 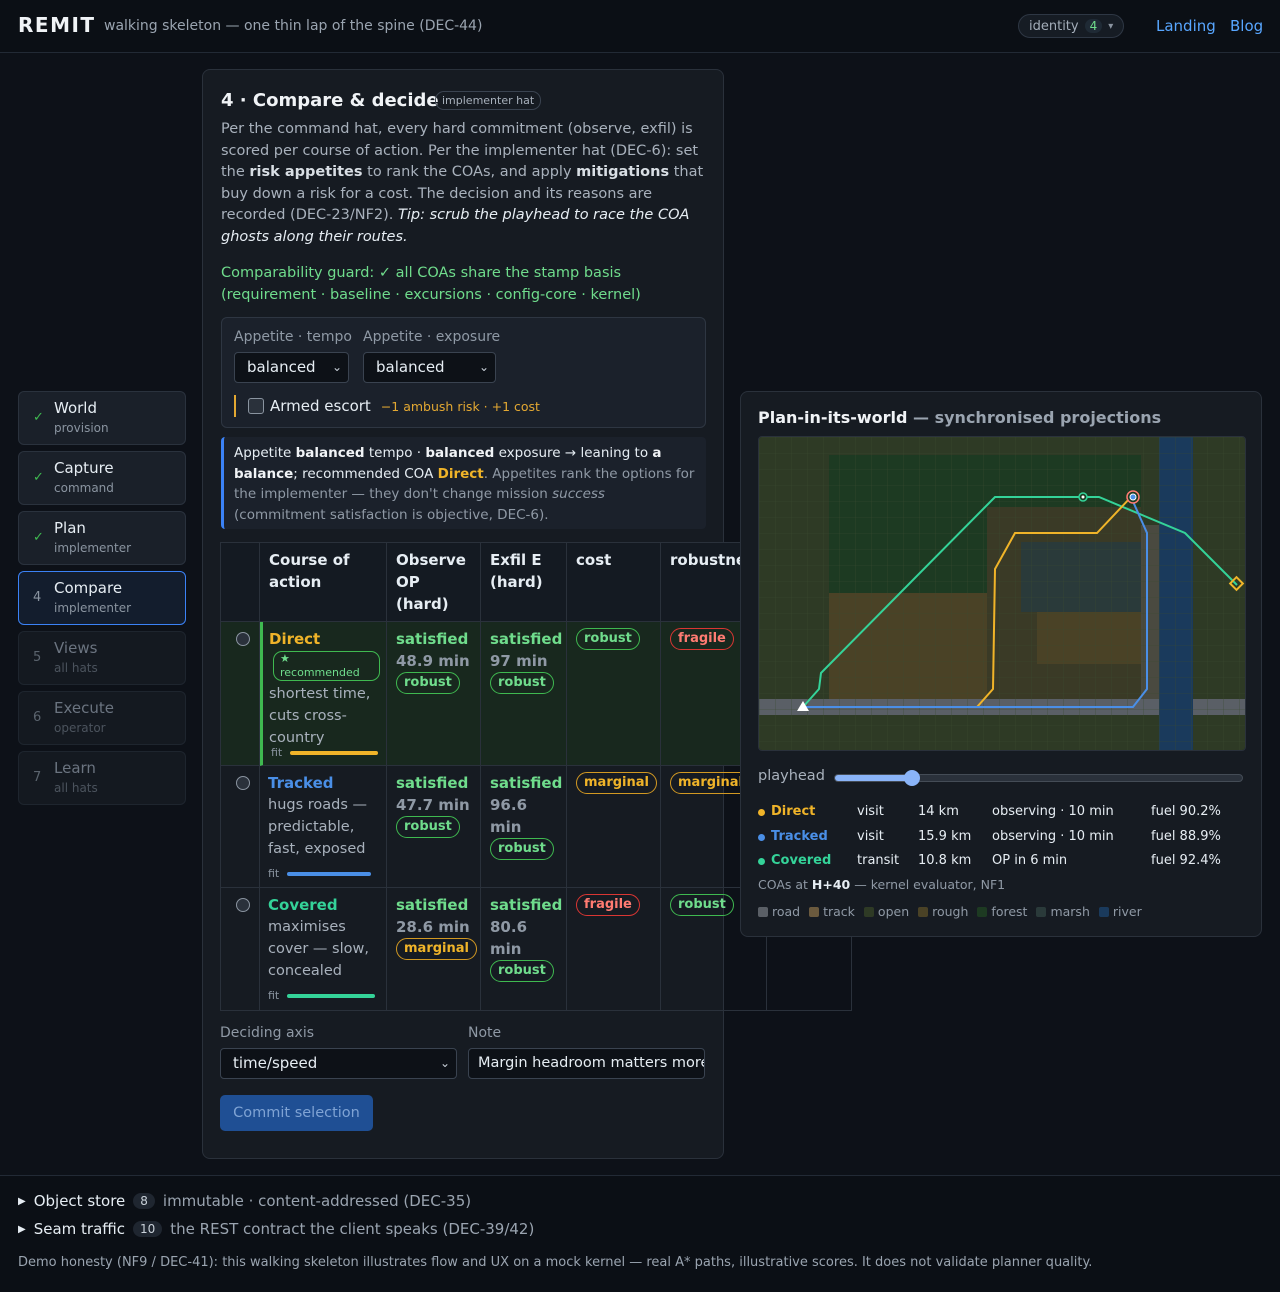 I want to click on armed-escort-checkbox, so click(x=256, y=406).